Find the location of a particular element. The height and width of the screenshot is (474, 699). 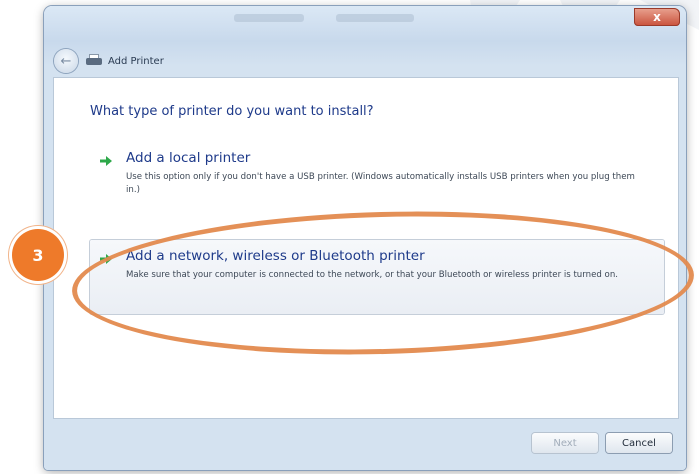

navigation-bar: ← Add Printer is located at coordinates (366, 61).